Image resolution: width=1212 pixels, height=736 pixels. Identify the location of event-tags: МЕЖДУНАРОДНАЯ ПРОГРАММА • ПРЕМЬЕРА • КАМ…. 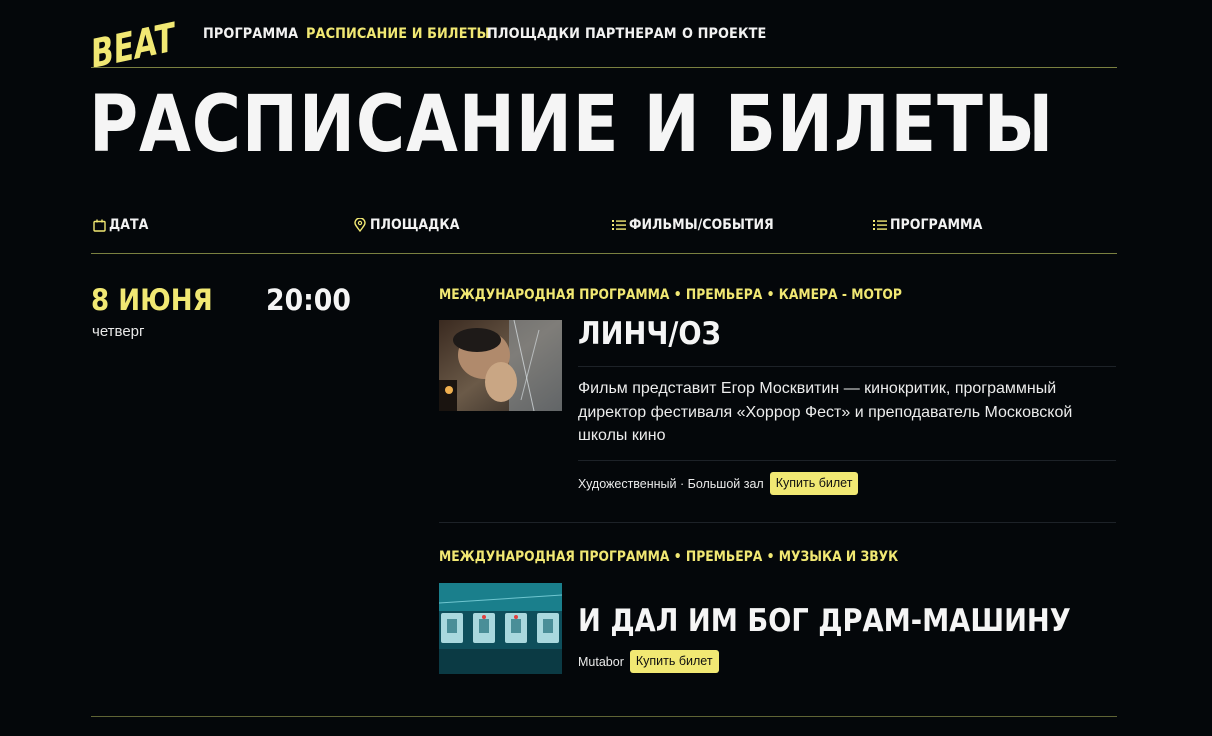
(670, 295).